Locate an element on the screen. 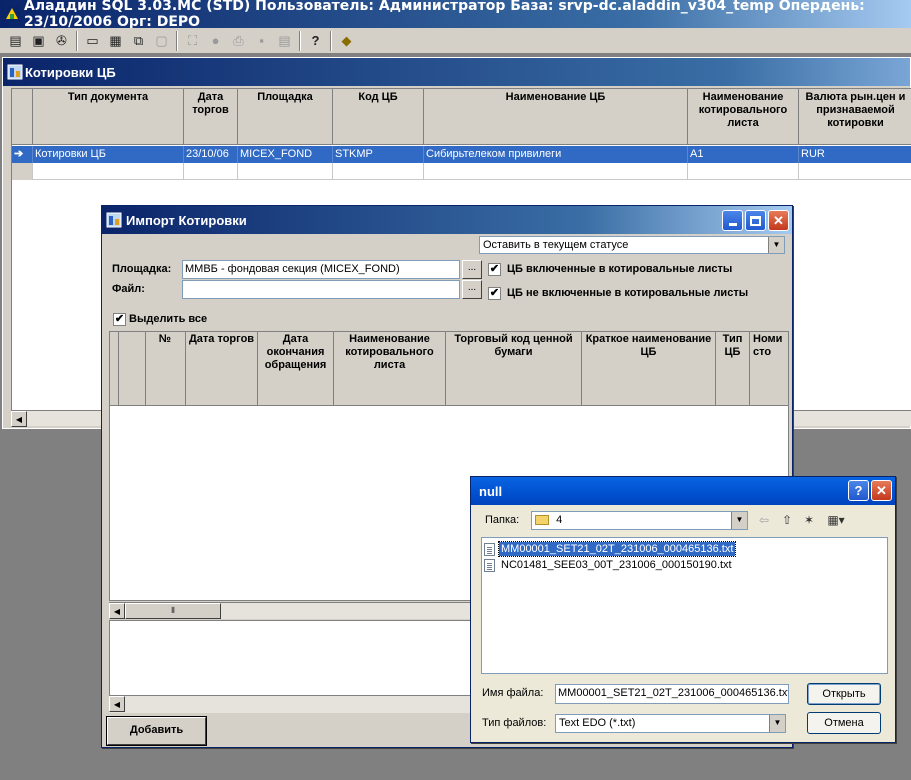 Image resolution: width=911 pixels, height=780 pixels. find-icon: ⛶ is located at coordinates (192, 41).